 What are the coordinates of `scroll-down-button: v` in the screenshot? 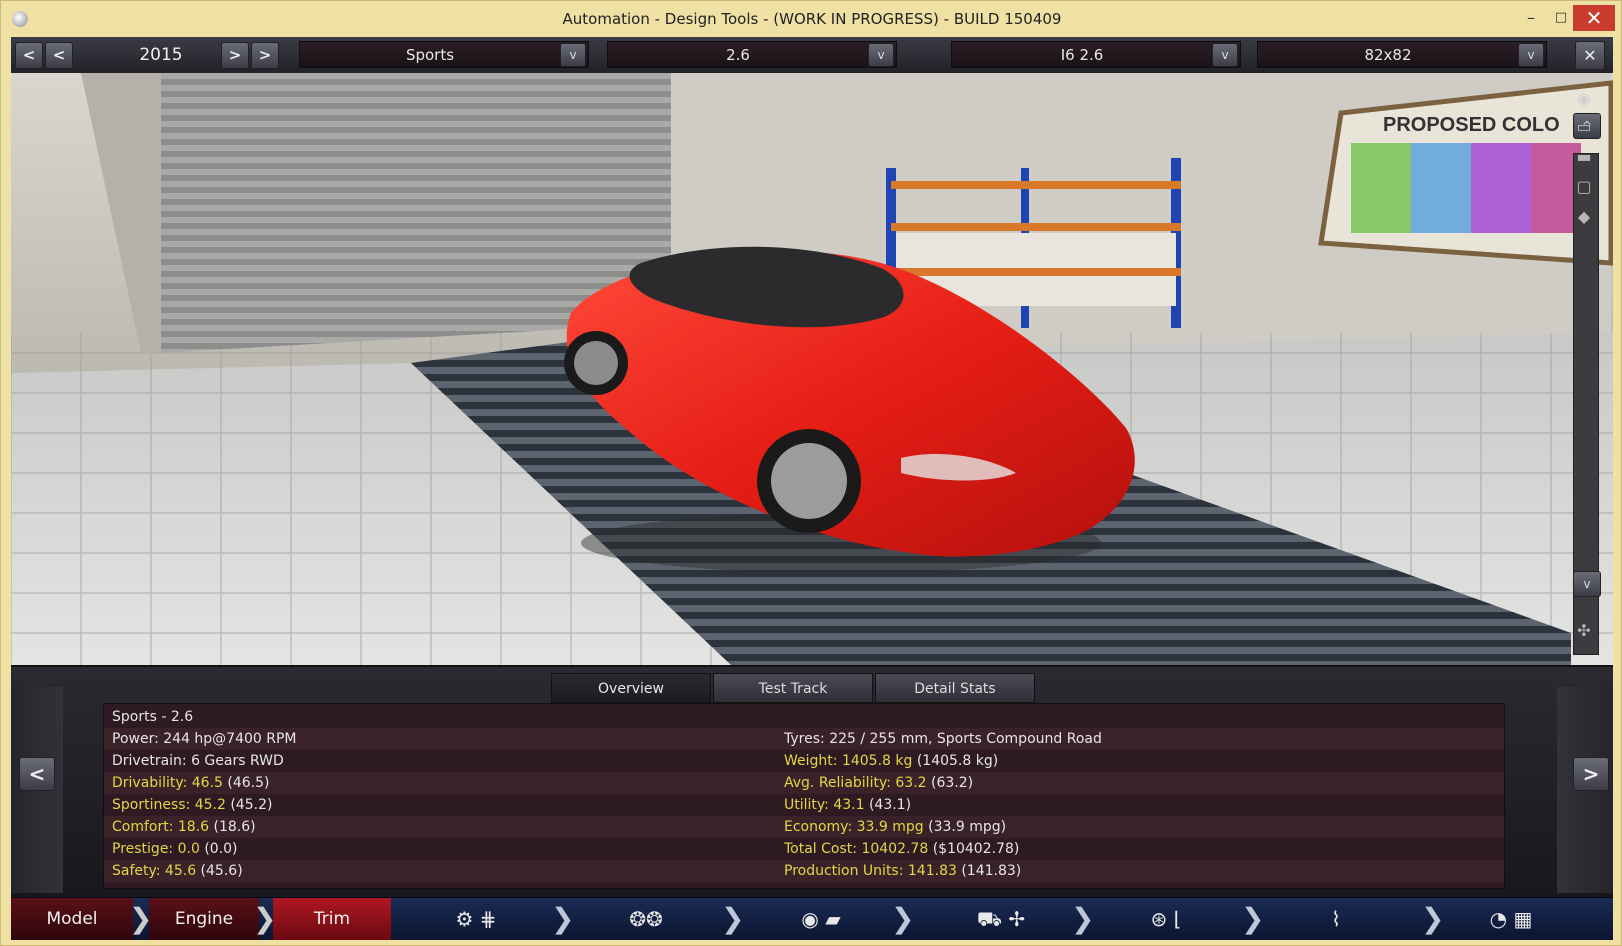 It's located at (1587, 584).